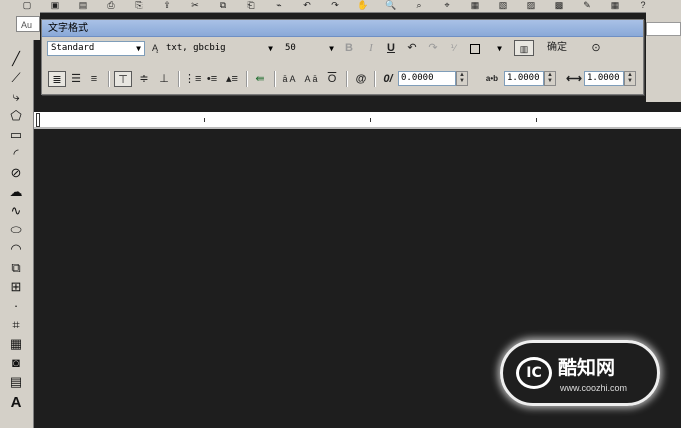  Describe the element at coordinates (524, 48) in the screenshot. I see `ruler-toggle-button: ▥` at that location.